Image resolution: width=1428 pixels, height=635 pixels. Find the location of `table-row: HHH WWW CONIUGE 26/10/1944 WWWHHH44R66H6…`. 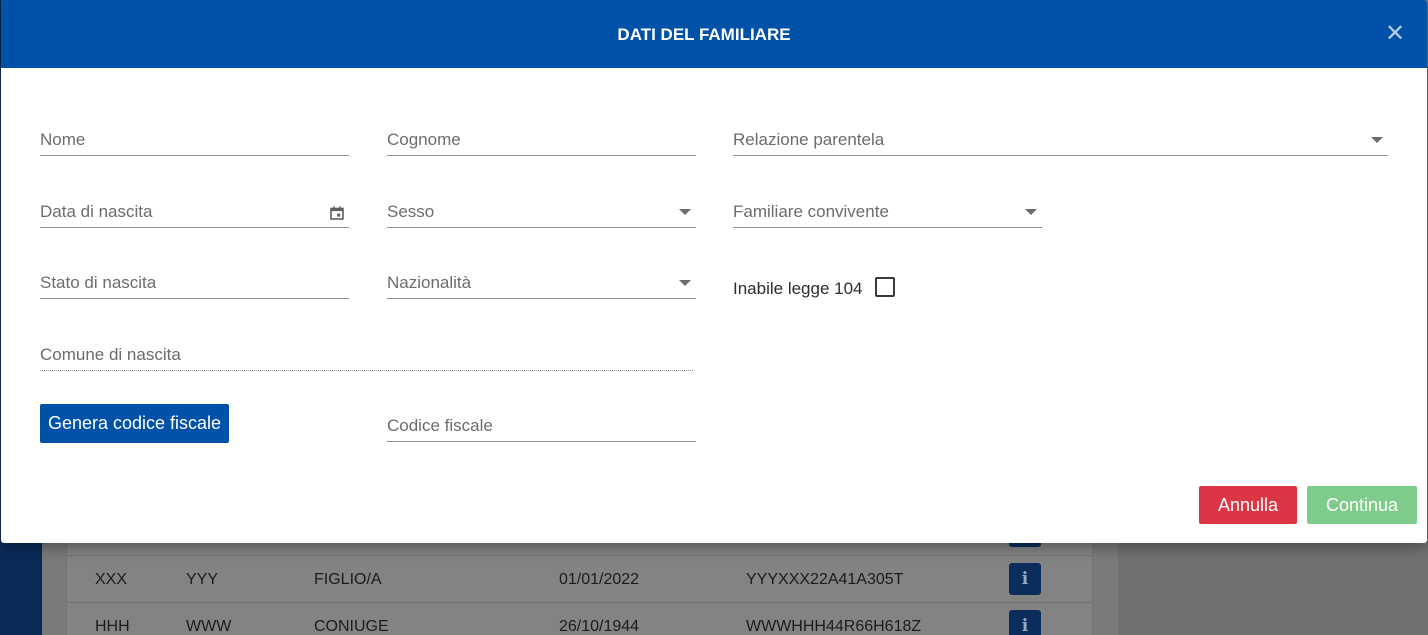

table-row: HHH WWW CONIUGE 26/10/1944 WWWHHH44R66H6… is located at coordinates (579, 618).